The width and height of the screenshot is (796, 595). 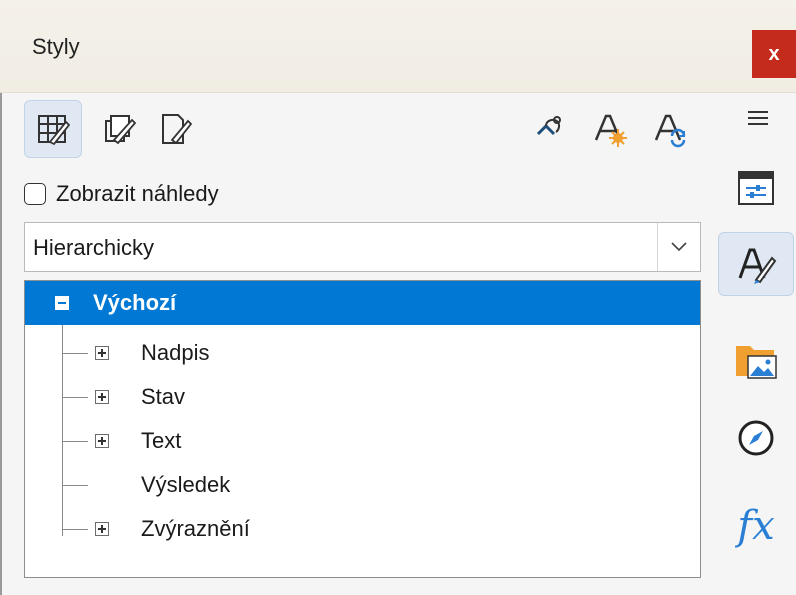 I want to click on tree-item-root: Výchozí, so click(x=362, y=303).